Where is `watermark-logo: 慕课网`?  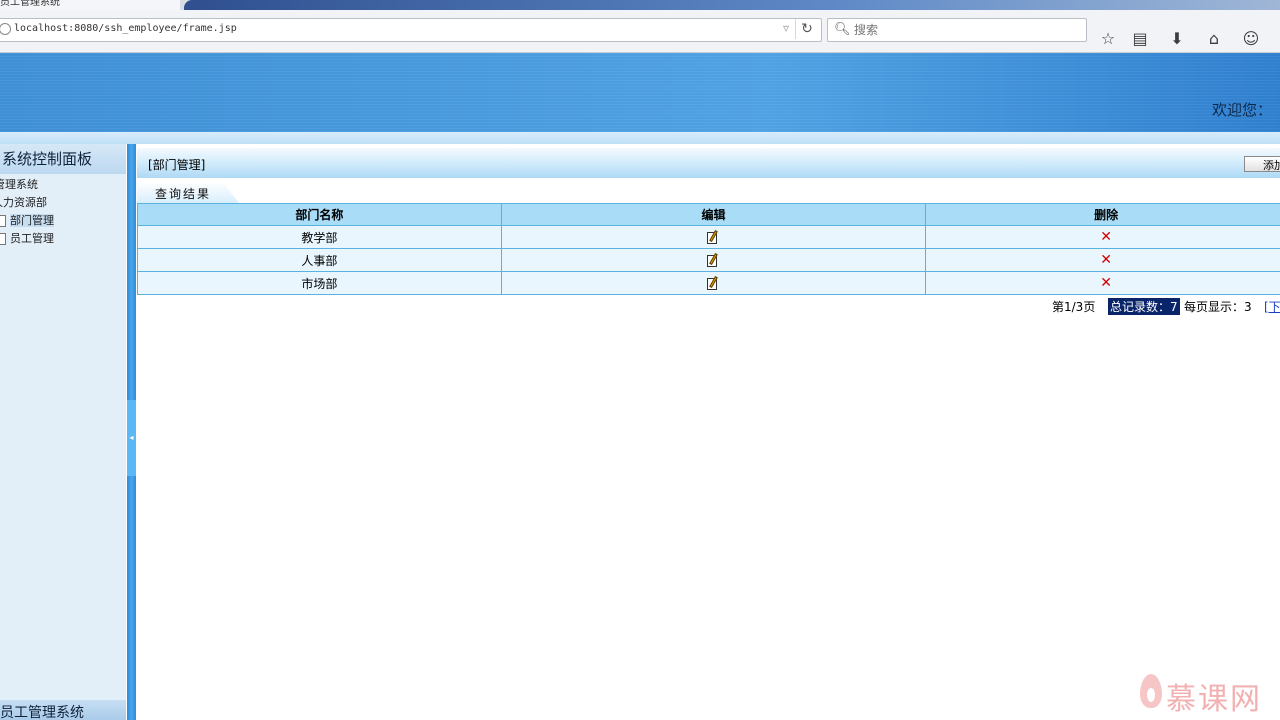 watermark-logo: 慕课网 is located at coordinates (1208, 694).